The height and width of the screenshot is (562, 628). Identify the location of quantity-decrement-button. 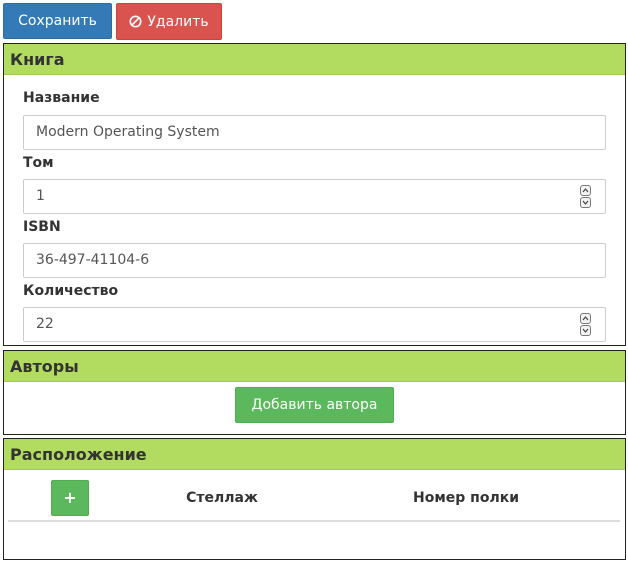
(585, 330).